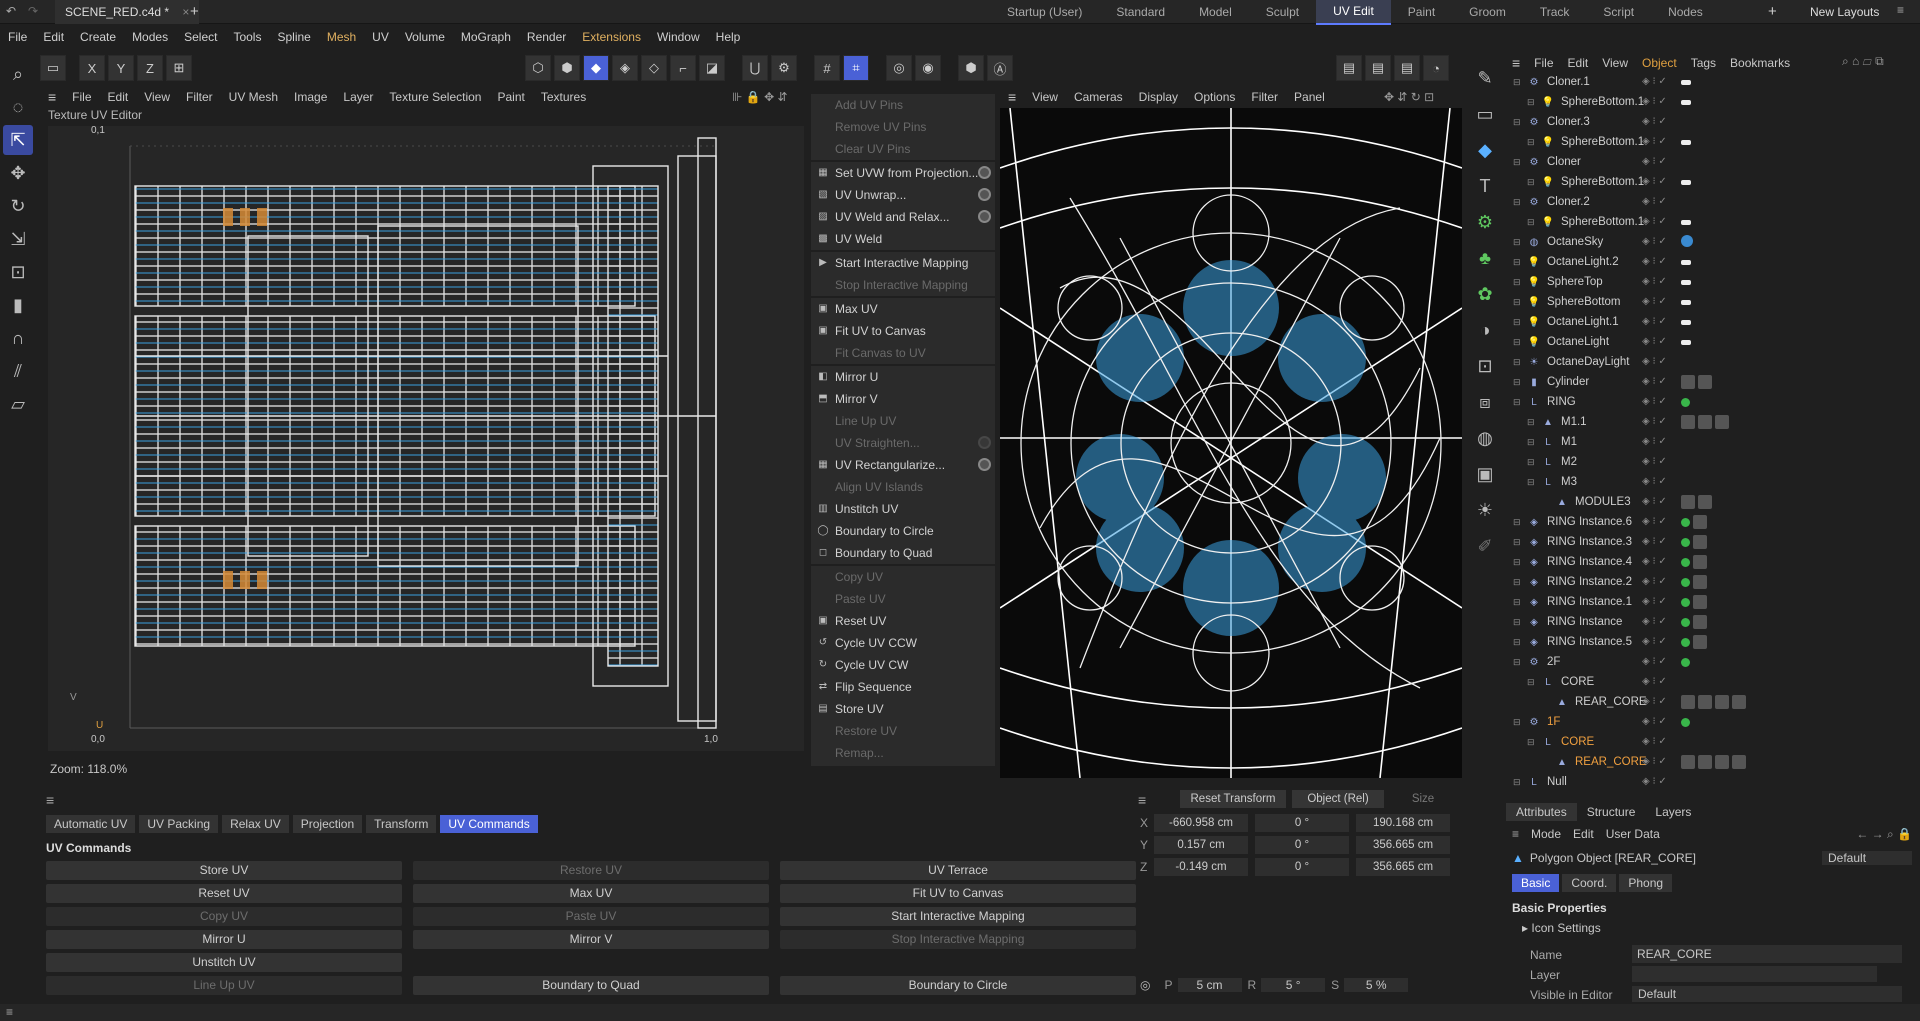 The image size is (1920, 1021). Describe the element at coordinates (1349, 68) in the screenshot. I see `render-view-icon: ▤` at that location.